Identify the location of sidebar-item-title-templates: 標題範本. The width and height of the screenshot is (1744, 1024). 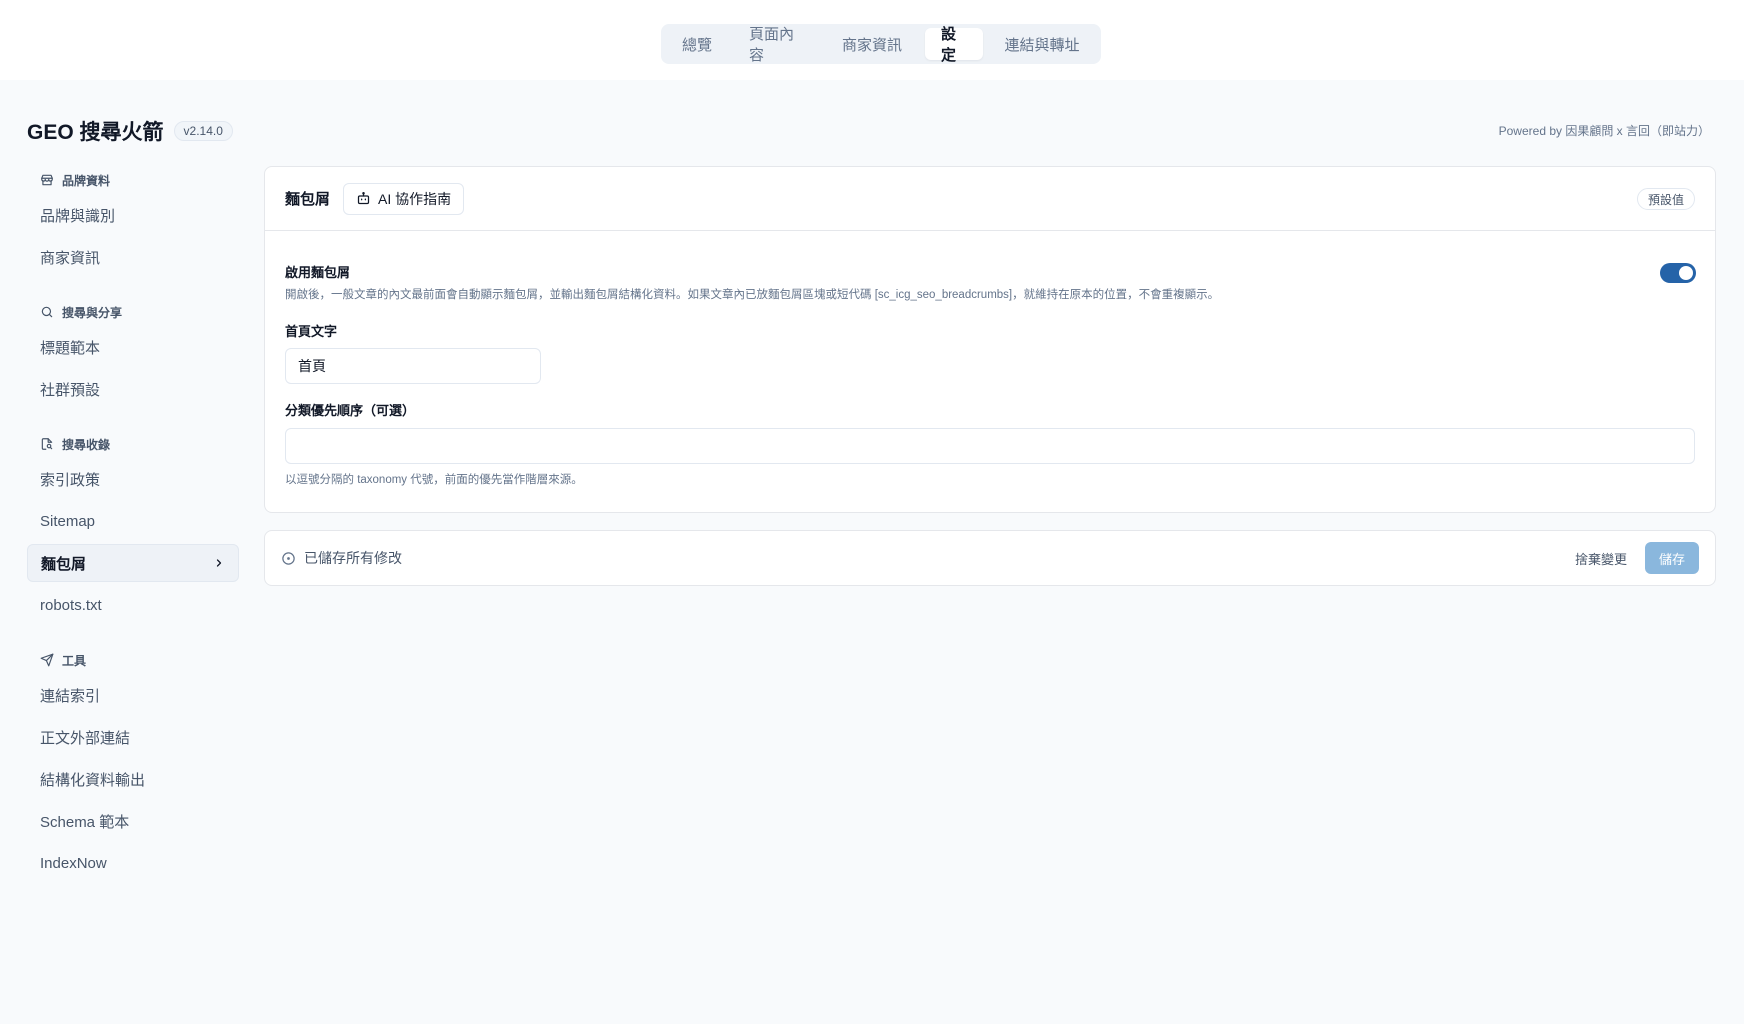
(133, 347).